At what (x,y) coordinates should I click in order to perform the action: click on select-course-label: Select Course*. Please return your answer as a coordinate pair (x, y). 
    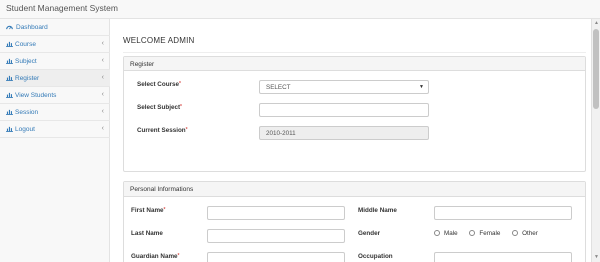
    Looking at the image, I should click on (159, 84).